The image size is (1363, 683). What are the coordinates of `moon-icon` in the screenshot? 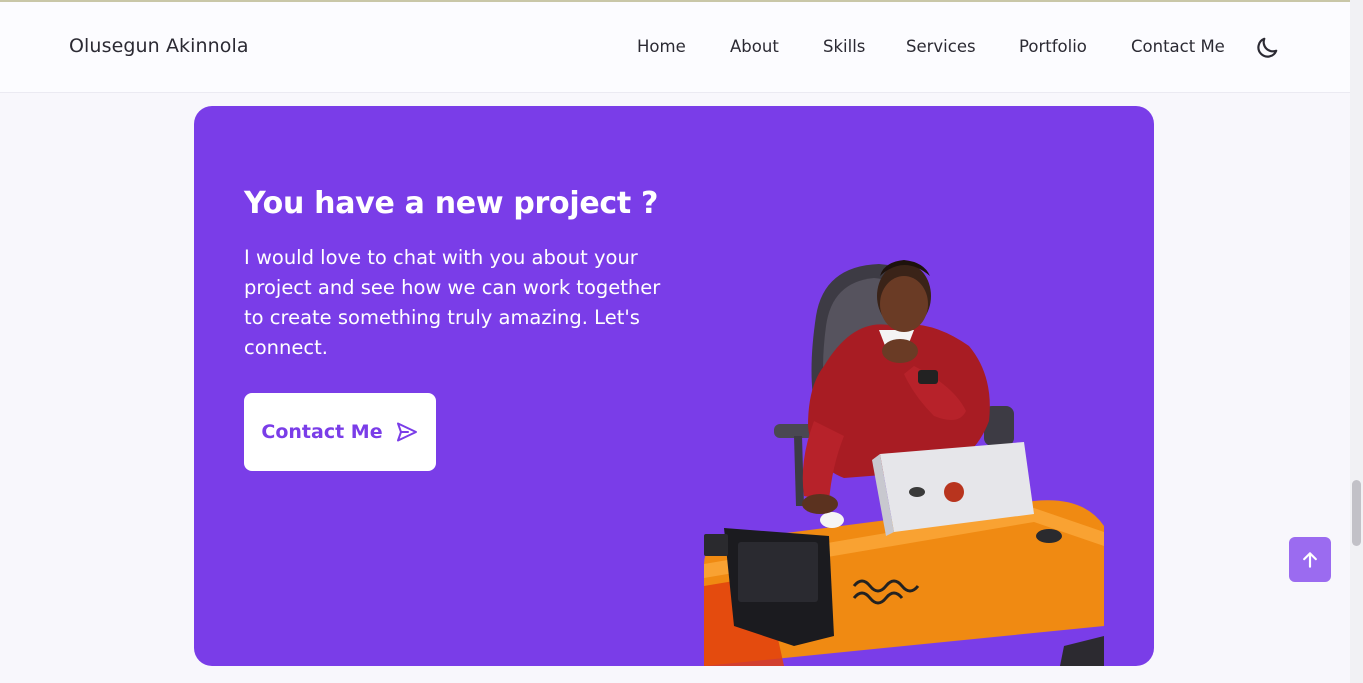 It's located at (1267, 48).